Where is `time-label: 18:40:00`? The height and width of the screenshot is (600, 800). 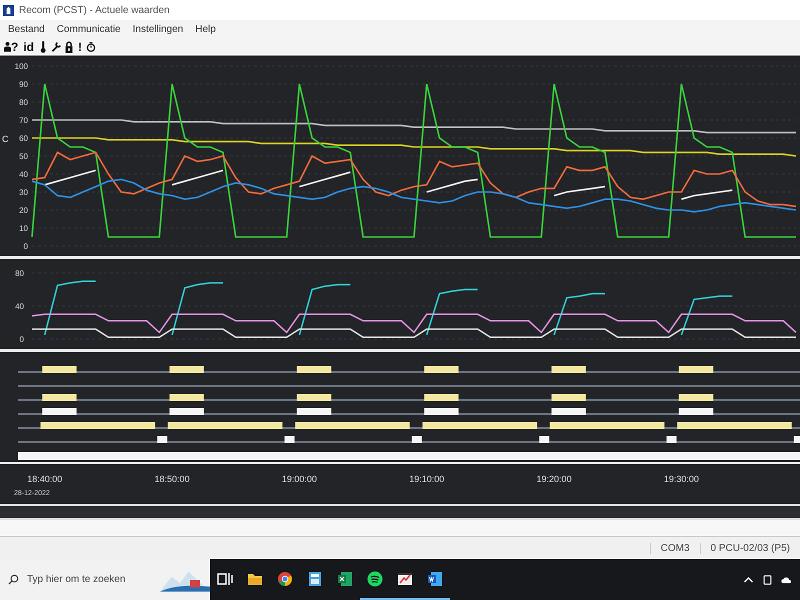
time-label: 18:40:00 is located at coordinates (44, 479).